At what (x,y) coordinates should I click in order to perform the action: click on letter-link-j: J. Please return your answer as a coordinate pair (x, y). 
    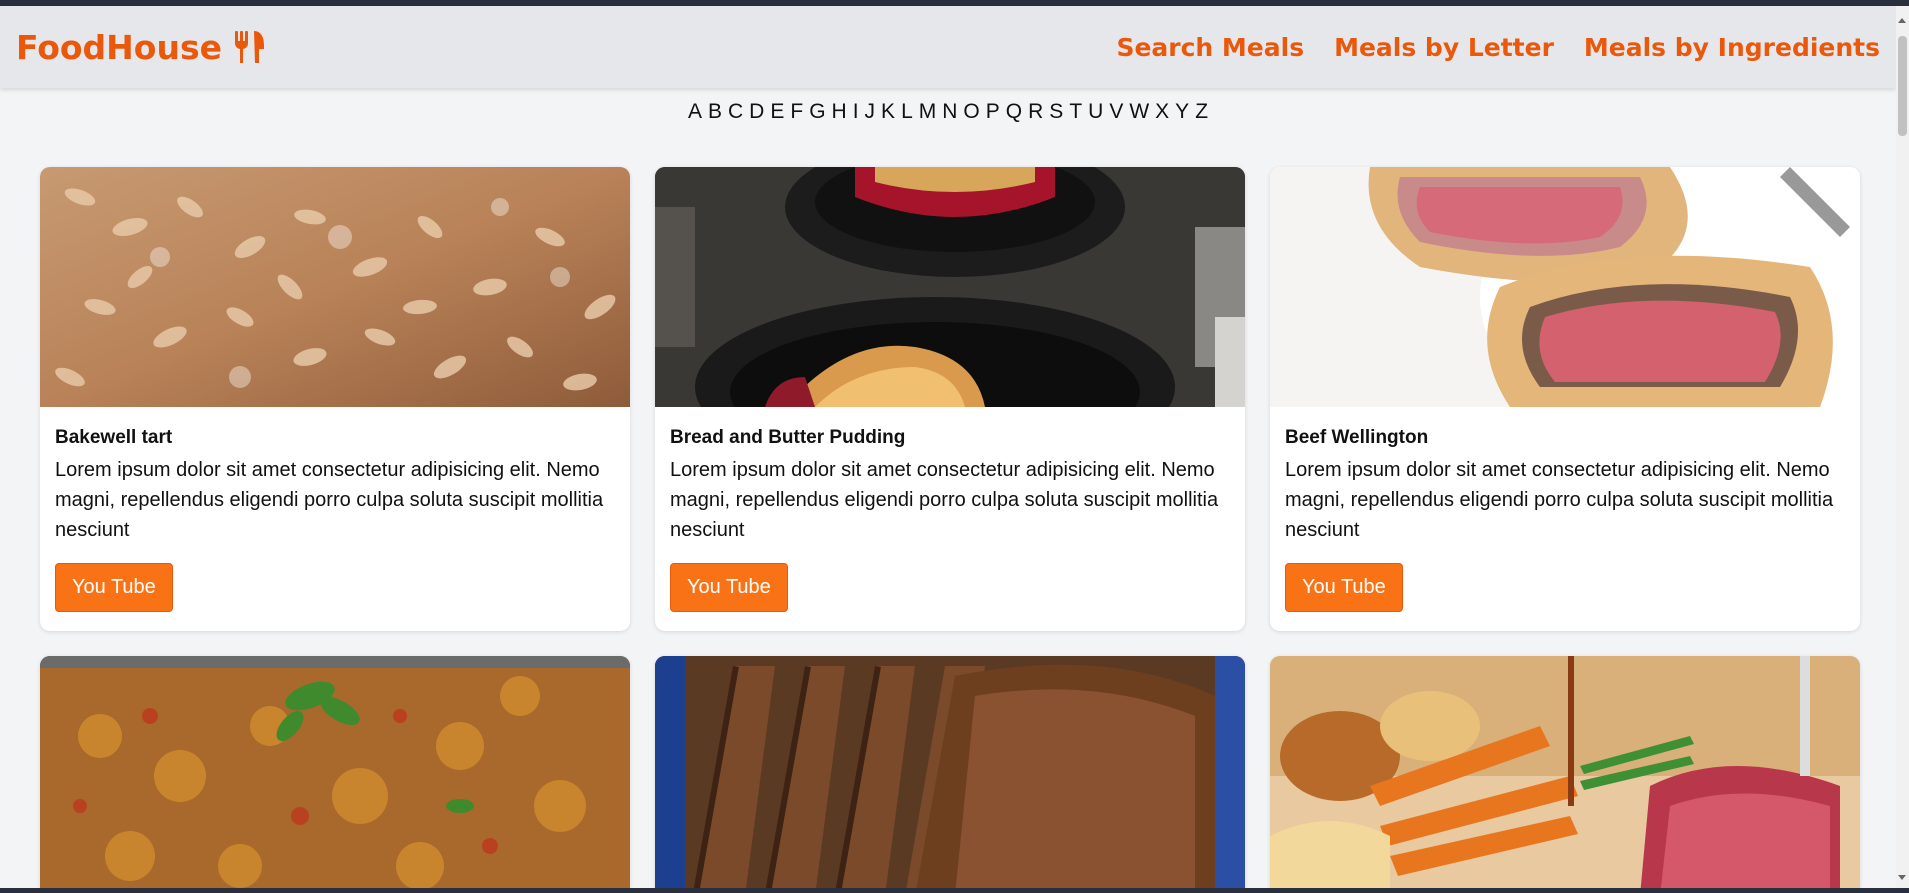
    Looking at the image, I should click on (870, 112).